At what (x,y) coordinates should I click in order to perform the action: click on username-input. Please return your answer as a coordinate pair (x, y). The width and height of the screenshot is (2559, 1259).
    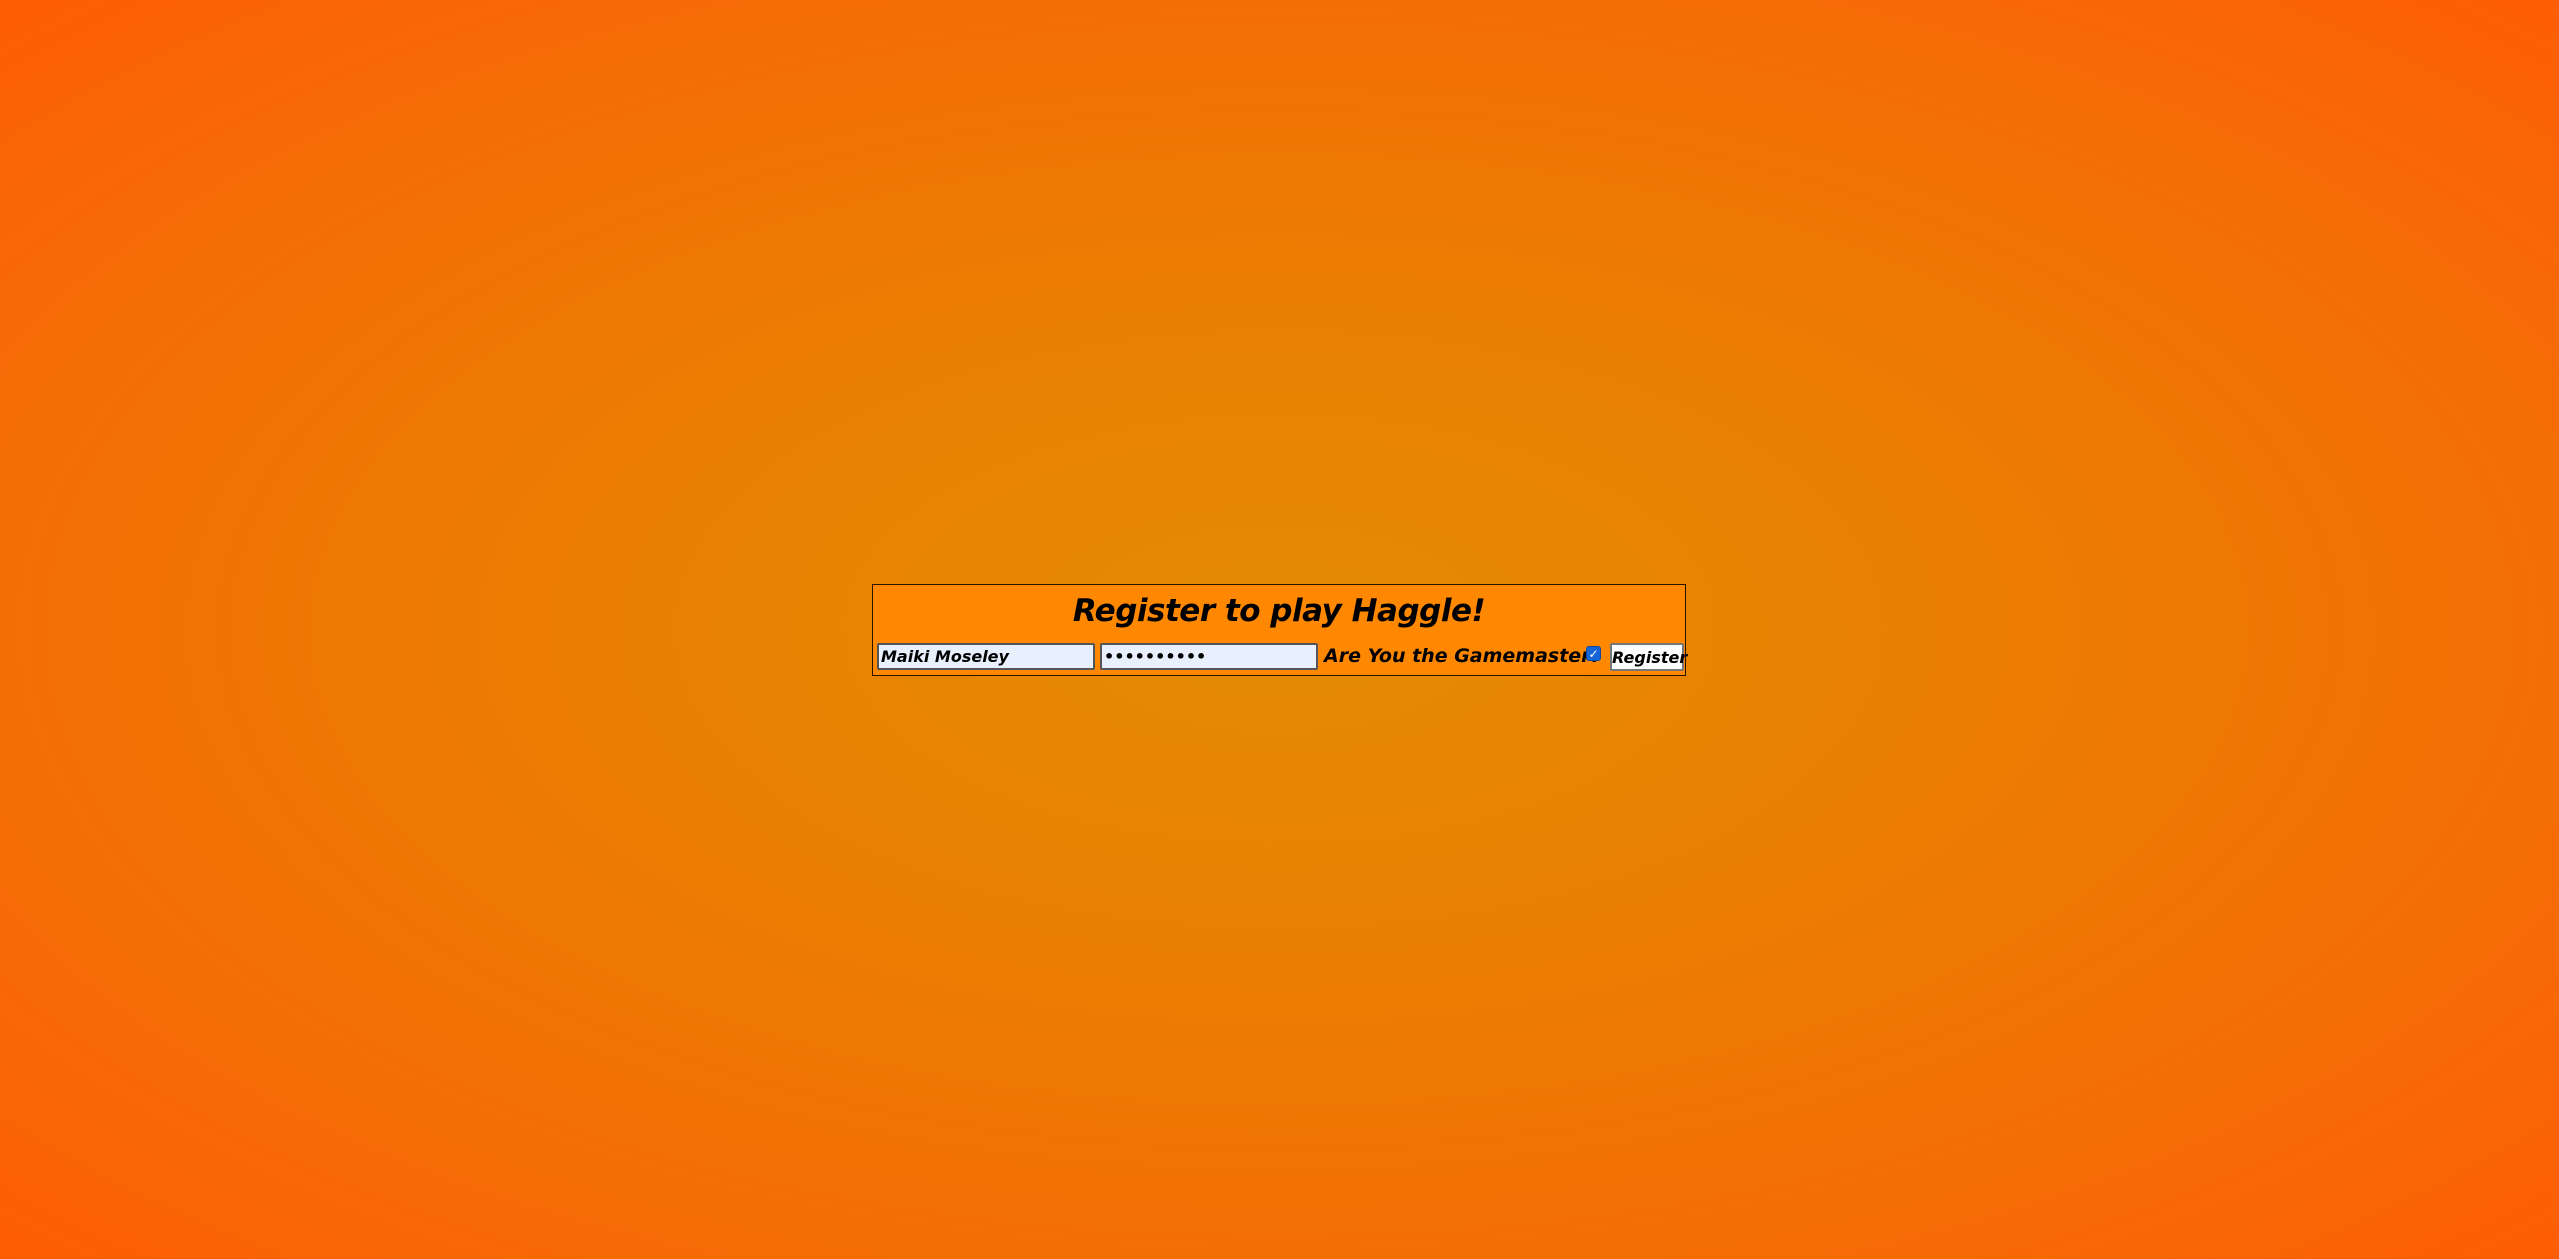
    Looking at the image, I should click on (986, 656).